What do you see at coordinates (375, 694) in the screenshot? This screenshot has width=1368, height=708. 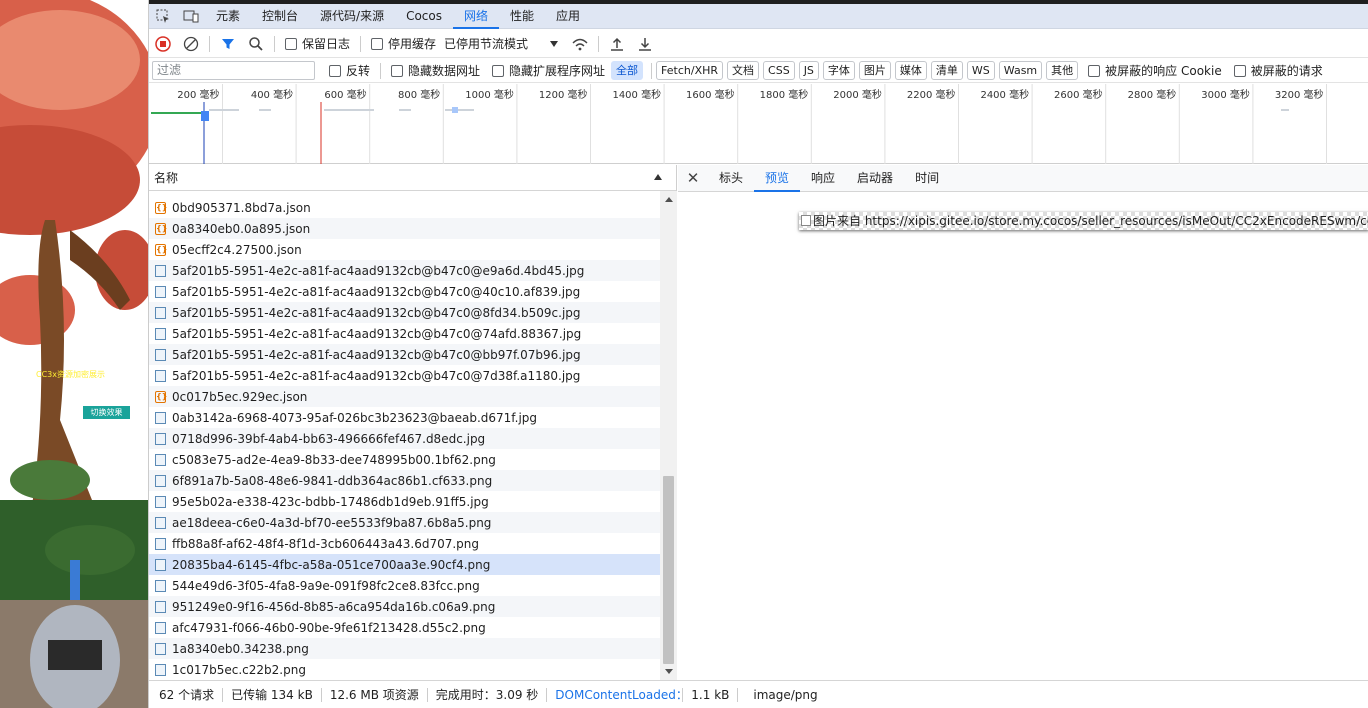 I see `status-resources: 12.6 MB 项资源` at bounding box center [375, 694].